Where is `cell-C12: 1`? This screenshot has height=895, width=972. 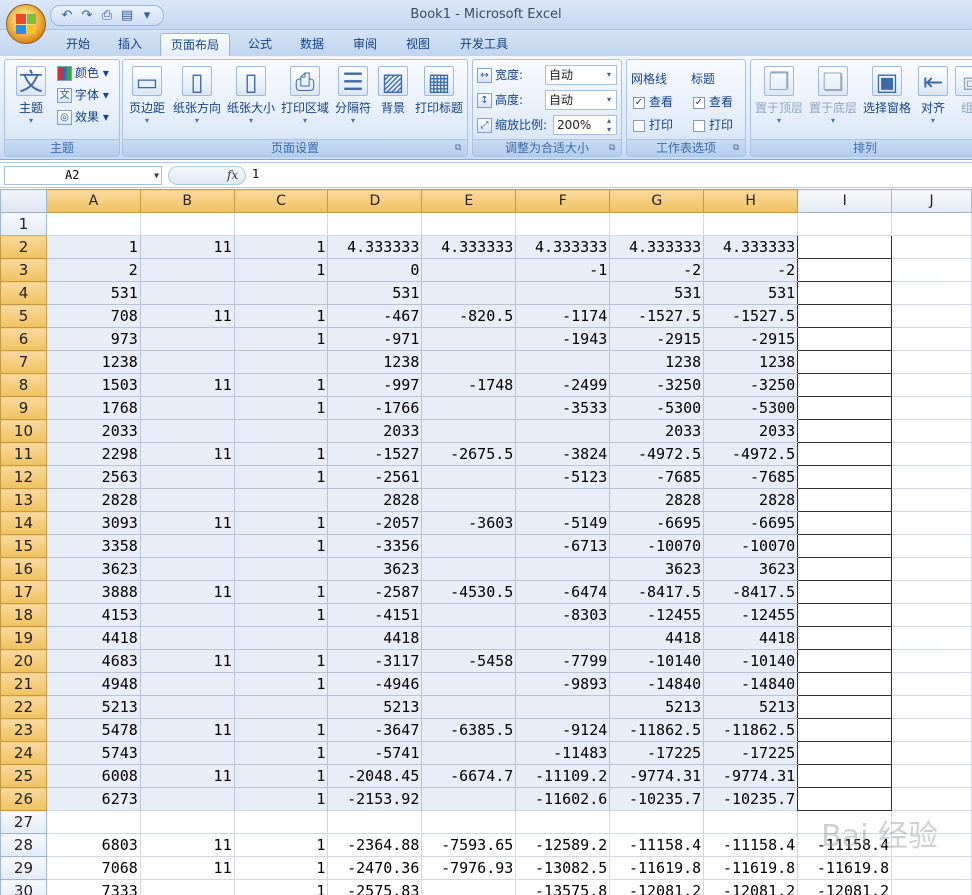
cell-C12: 1 is located at coordinates (281, 477).